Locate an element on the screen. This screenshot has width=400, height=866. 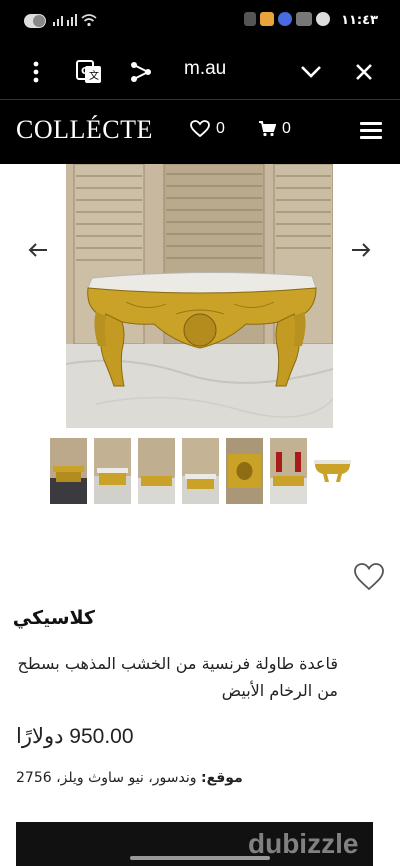
status-bar: ١١:٤٣ is located at coordinates (200, 22).